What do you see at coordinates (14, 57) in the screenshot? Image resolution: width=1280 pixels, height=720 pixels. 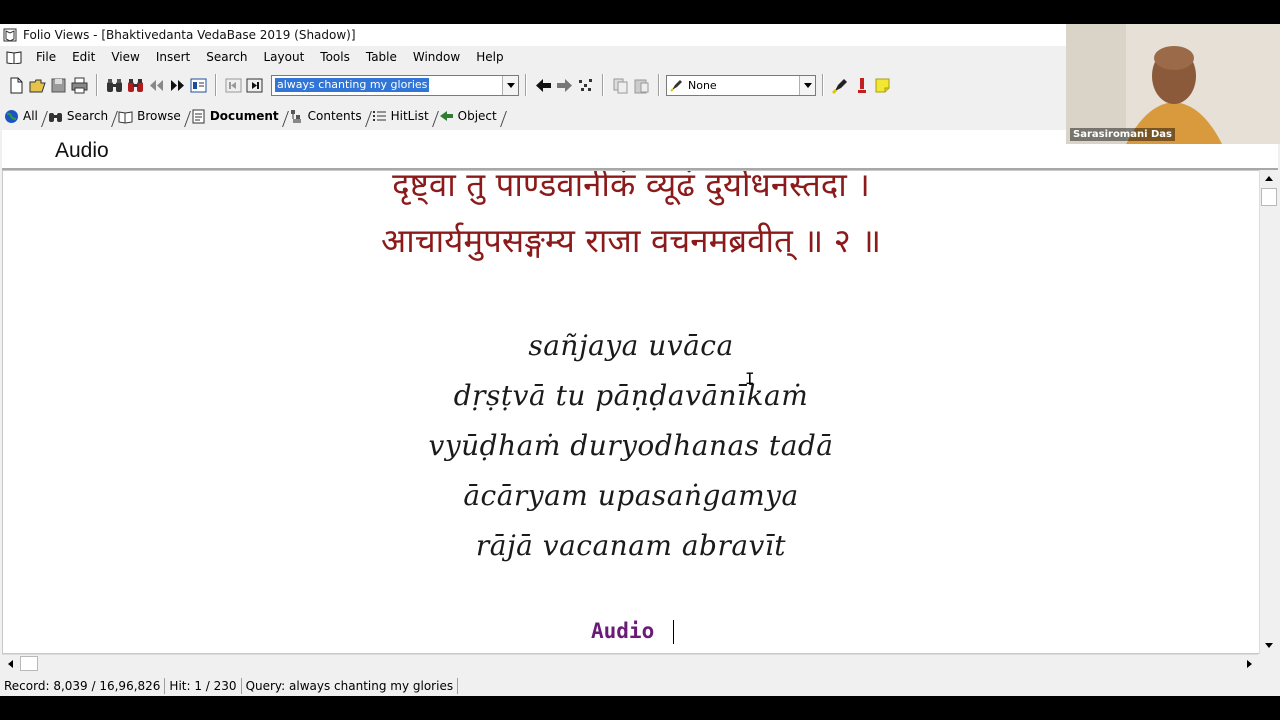 I see `document-icon` at bounding box center [14, 57].